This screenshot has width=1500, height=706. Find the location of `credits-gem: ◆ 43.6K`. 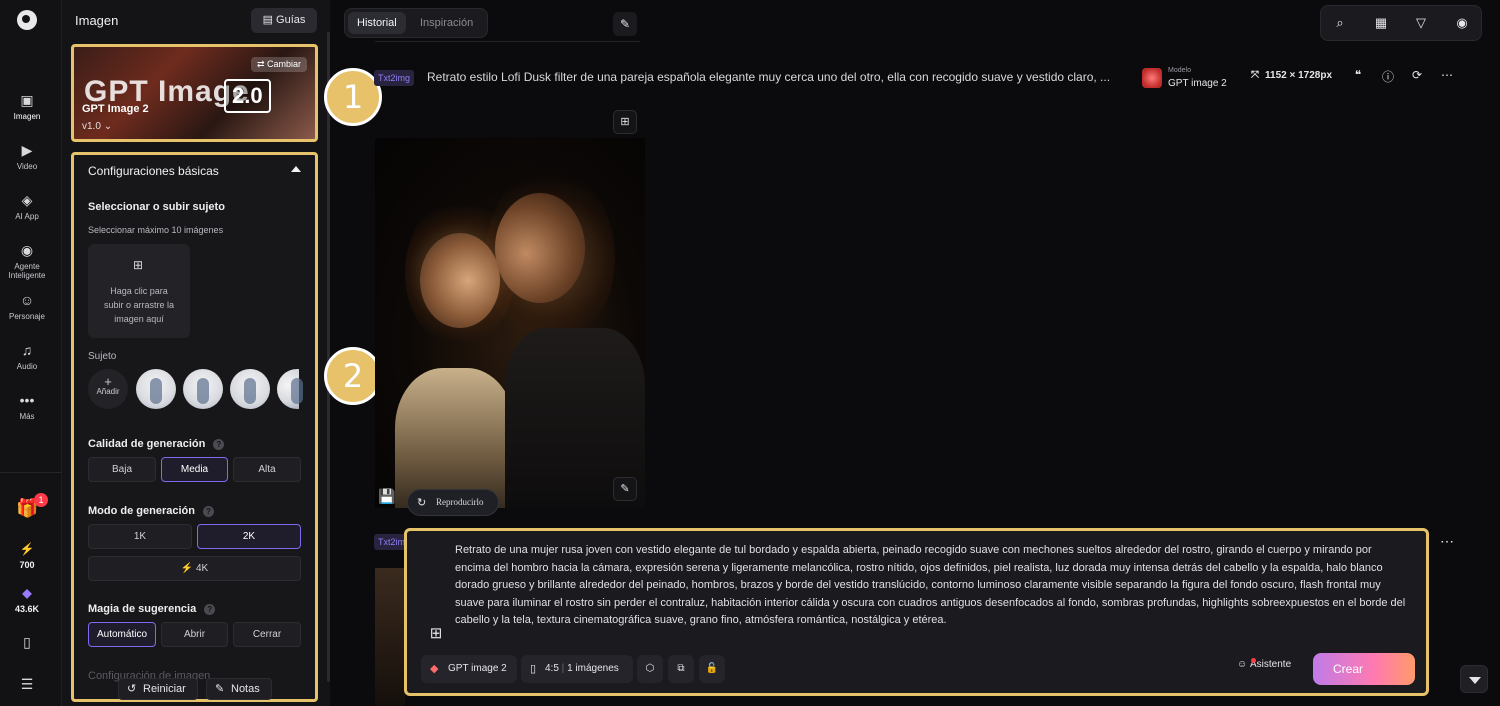

credits-gem: ◆ 43.6K is located at coordinates (27, 600).